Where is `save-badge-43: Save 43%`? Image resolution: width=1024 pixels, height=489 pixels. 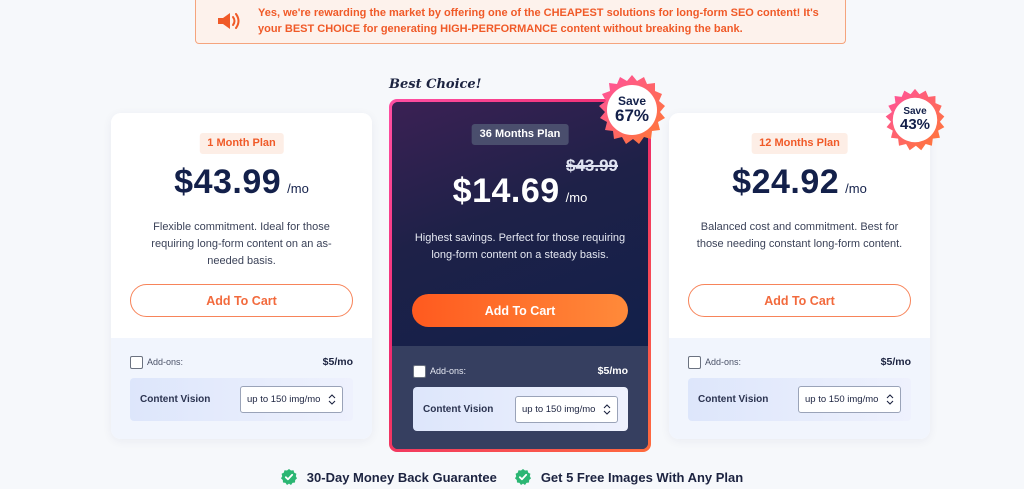 save-badge-43: Save 43% is located at coordinates (915, 120).